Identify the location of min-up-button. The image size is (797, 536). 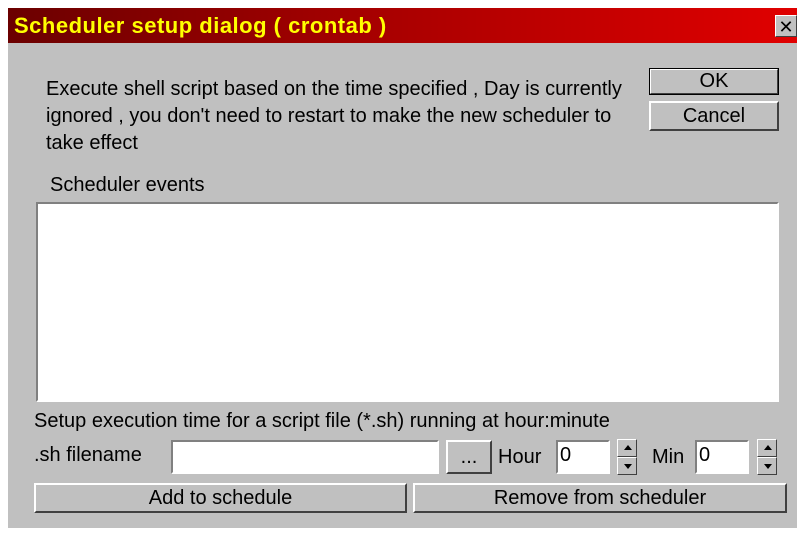
(767, 448).